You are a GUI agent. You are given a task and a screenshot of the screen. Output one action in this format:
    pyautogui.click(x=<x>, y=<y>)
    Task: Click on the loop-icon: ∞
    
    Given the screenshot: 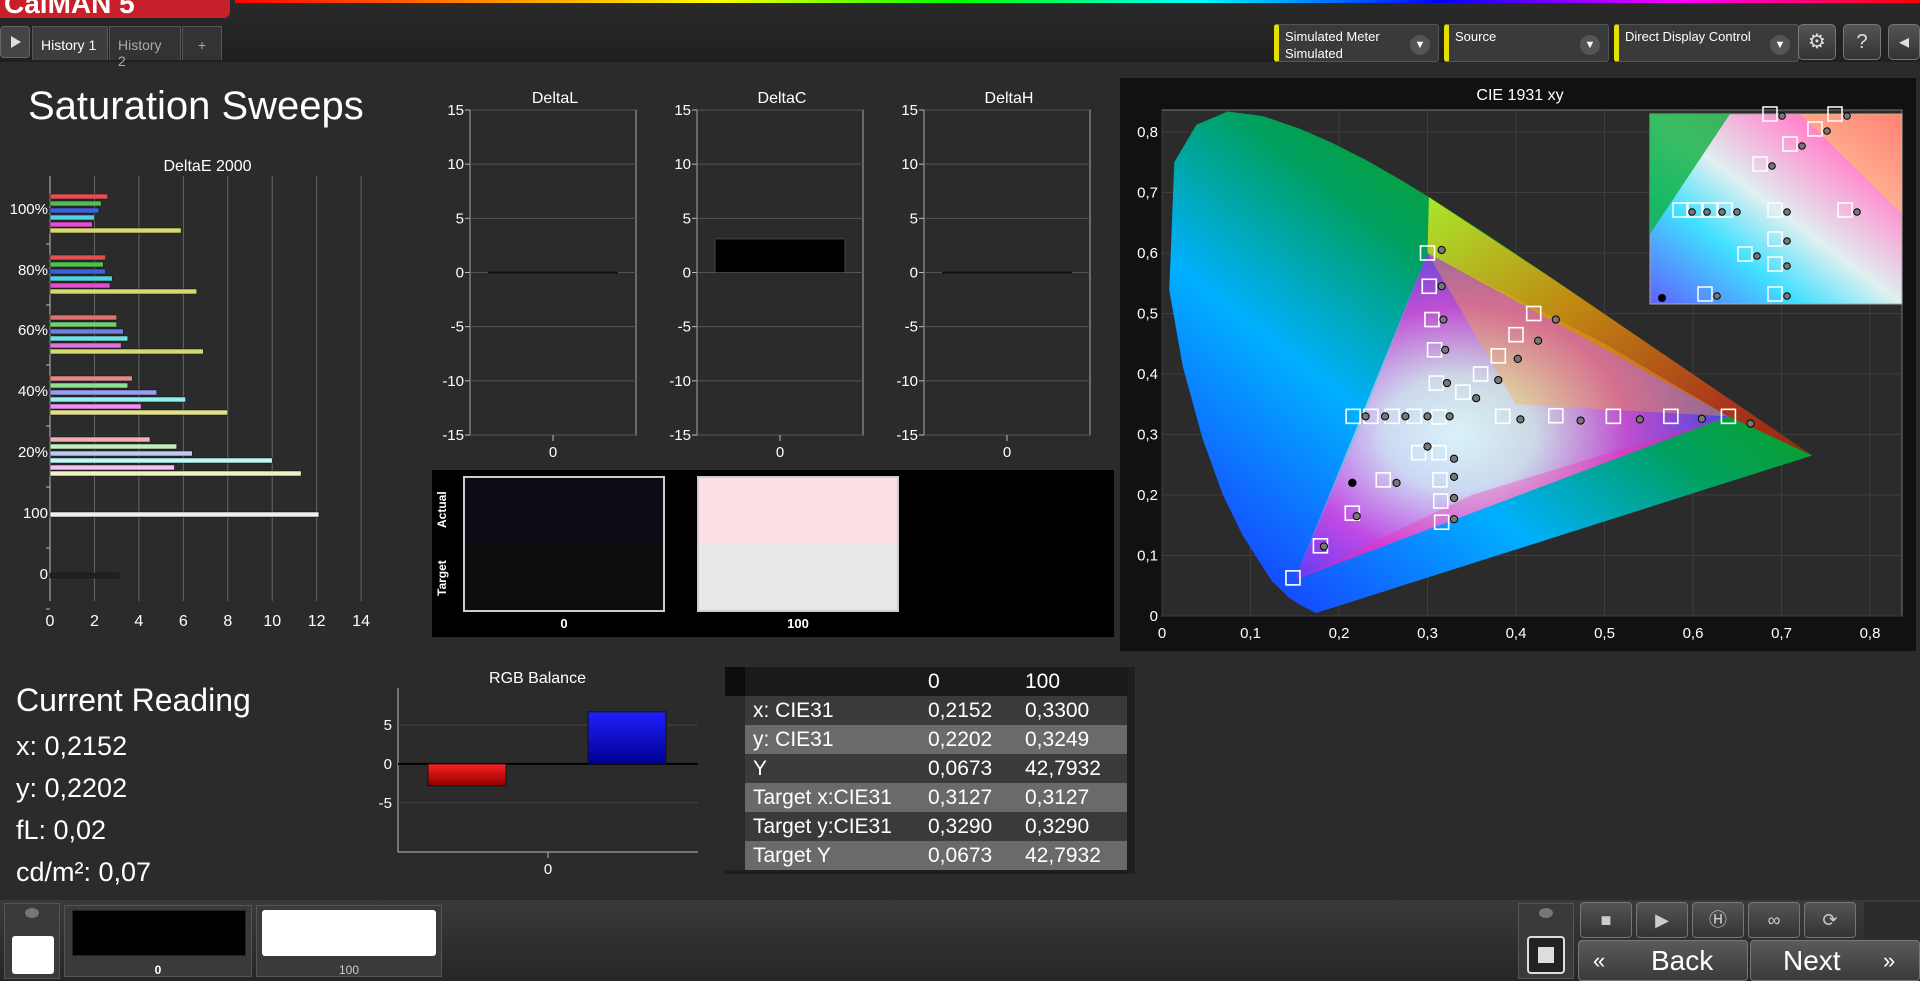 What is the action you would take?
    pyautogui.click(x=1774, y=920)
    